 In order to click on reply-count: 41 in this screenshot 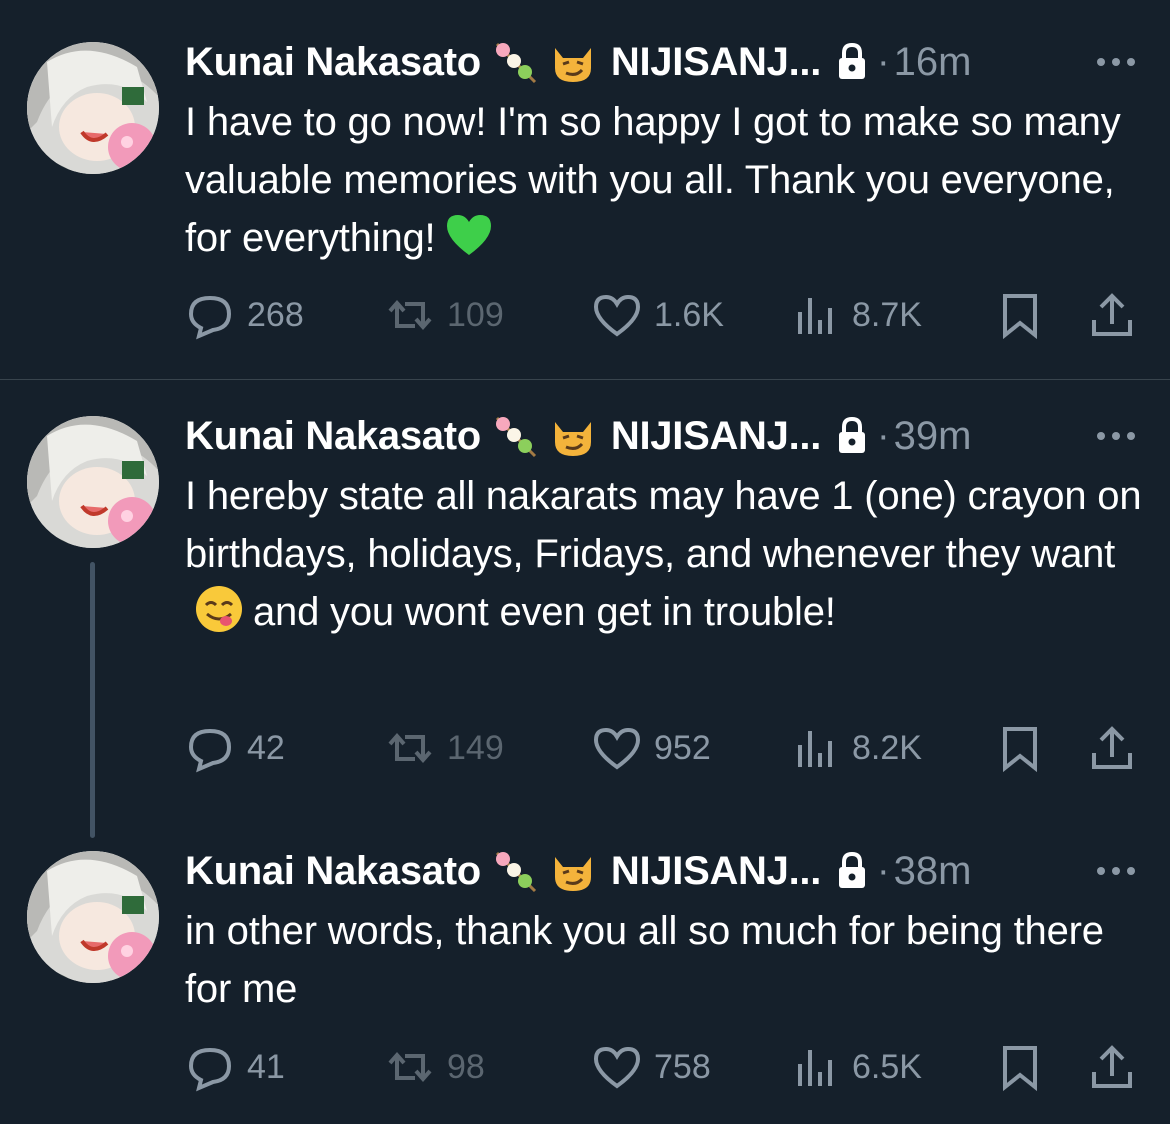, I will do `click(266, 1066)`.